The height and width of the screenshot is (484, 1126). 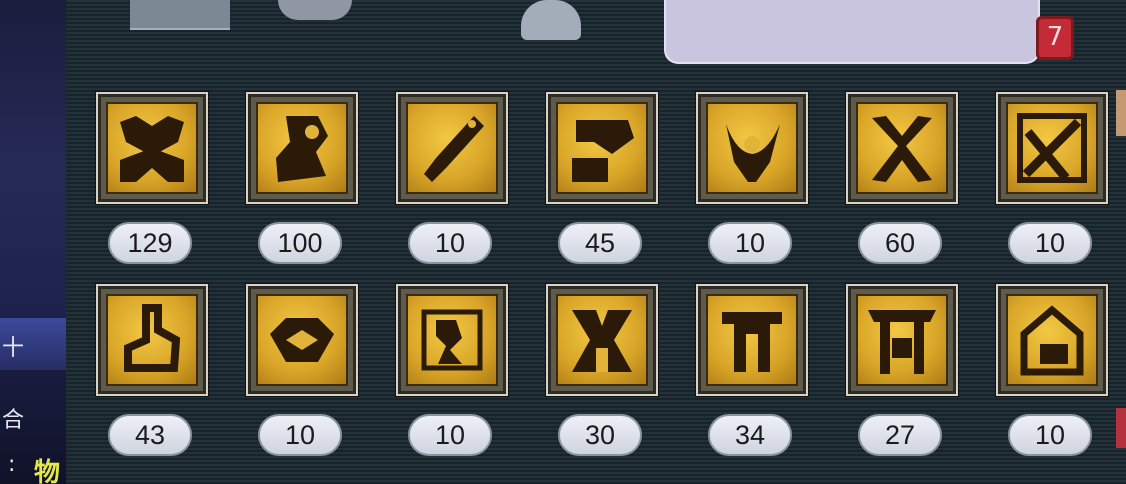 What do you see at coordinates (600, 243) in the screenshot?
I see `item-count-badge: 45` at bounding box center [600, 243].